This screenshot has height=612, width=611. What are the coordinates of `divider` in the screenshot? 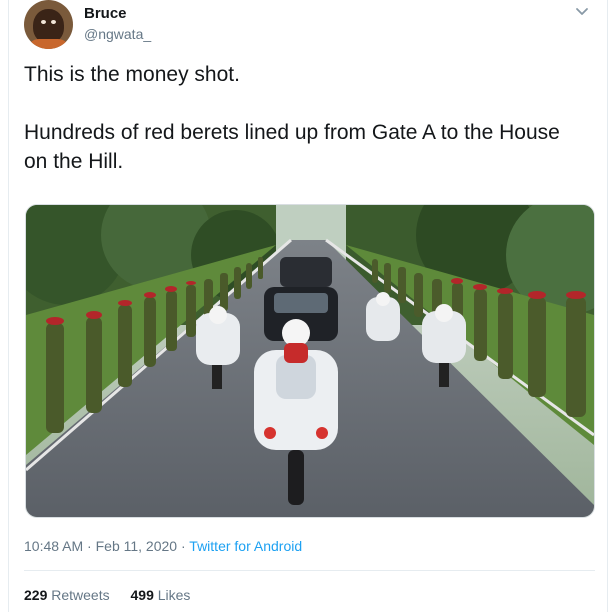 It's located at (309, 570).